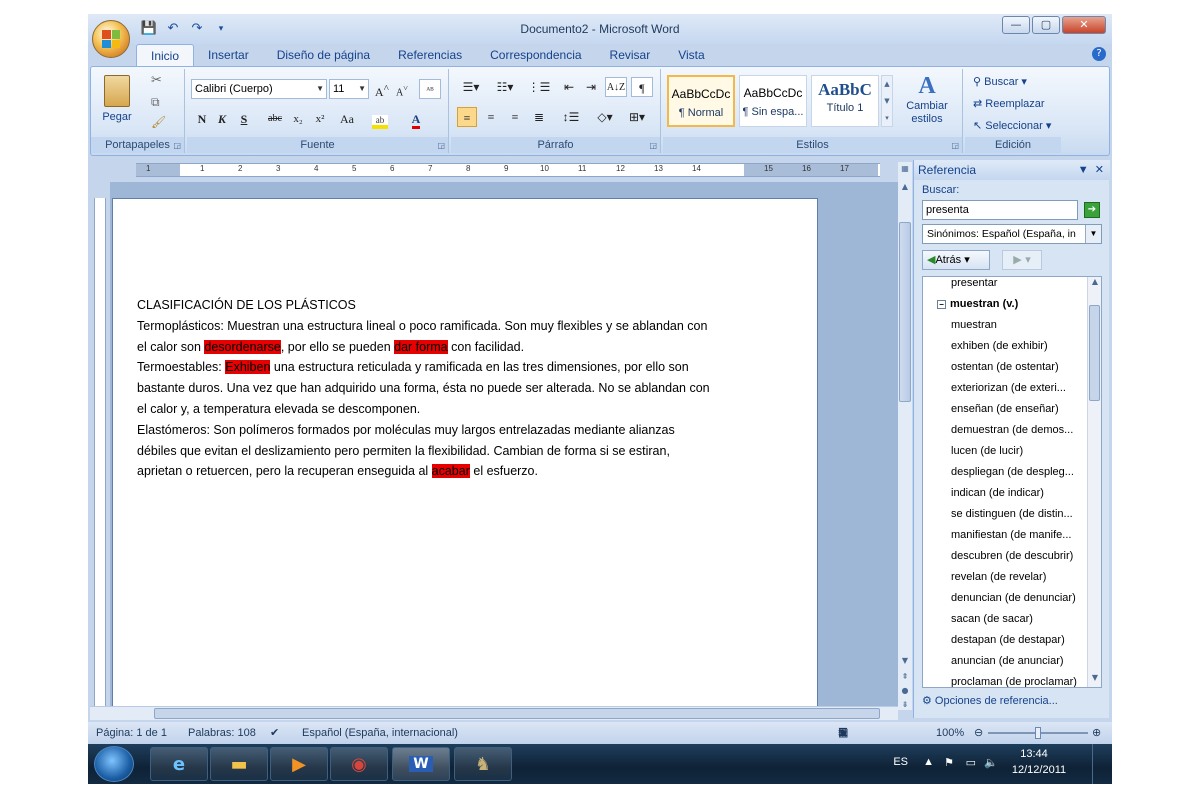 The height and width of the screenshot is (800, 1200). I want to click on vertical-scrollbar: ▦ ▲ ▼ ⇞ ● ⇟, so click(905, 436).